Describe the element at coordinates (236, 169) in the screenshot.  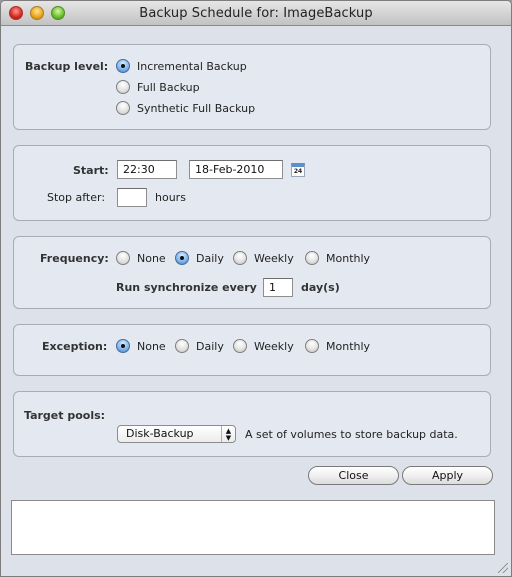
I see `start-date-input` at that location.